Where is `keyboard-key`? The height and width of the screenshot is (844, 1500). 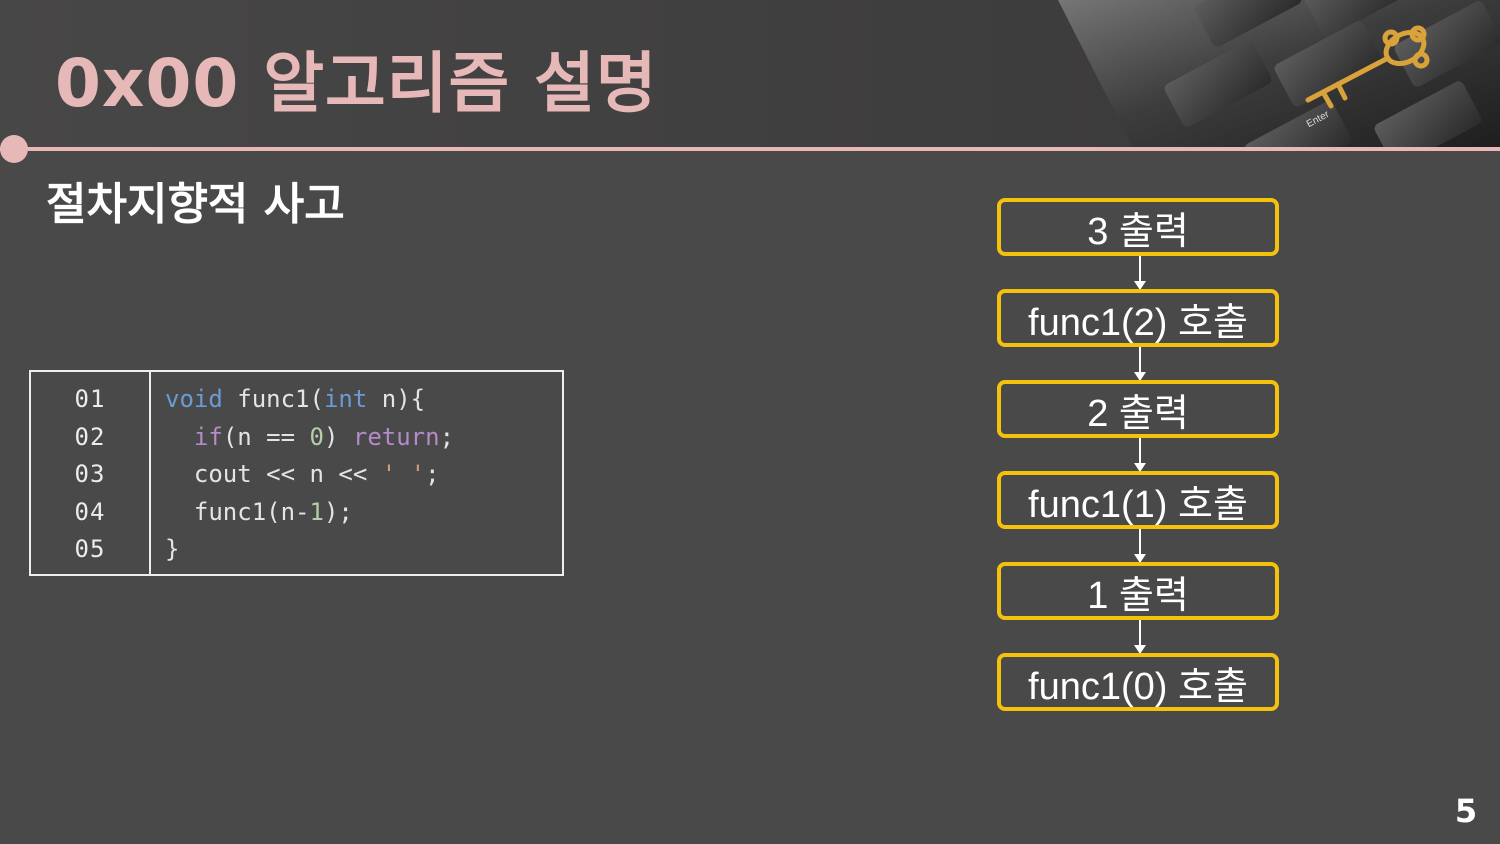 keyboard-key is located at coordinates (1218, 84).